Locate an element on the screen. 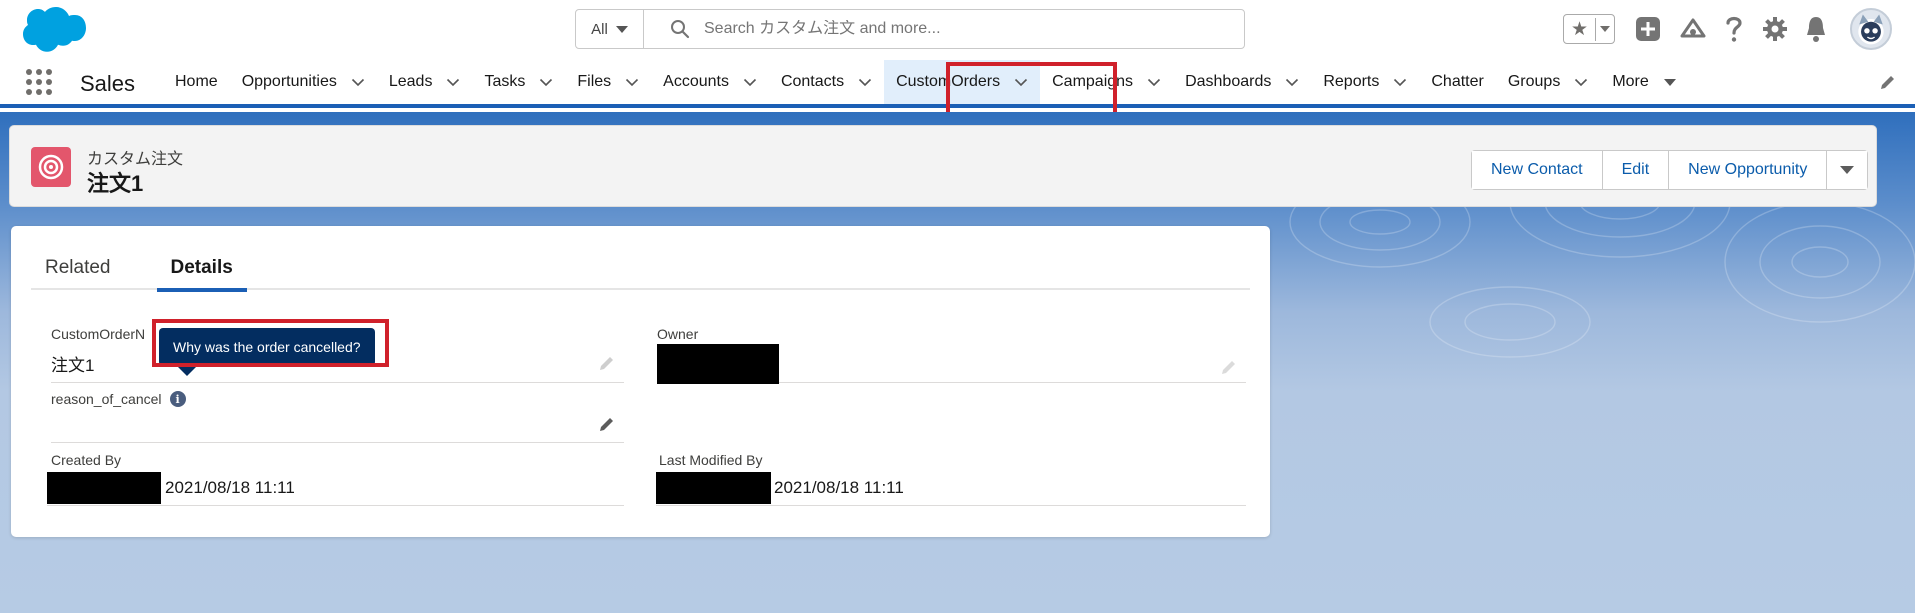  nav-item-groups: Groups is located at coordinates (1548, 82).